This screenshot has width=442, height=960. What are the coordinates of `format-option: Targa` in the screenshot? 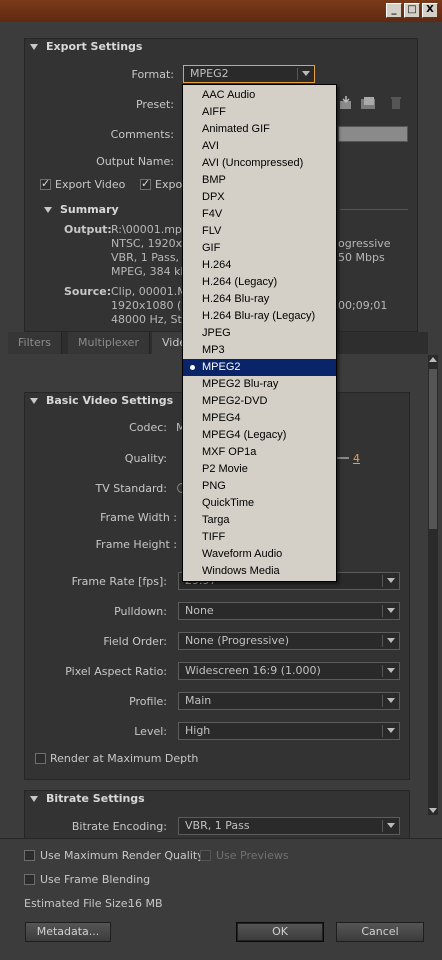 It's located at (259, 520).